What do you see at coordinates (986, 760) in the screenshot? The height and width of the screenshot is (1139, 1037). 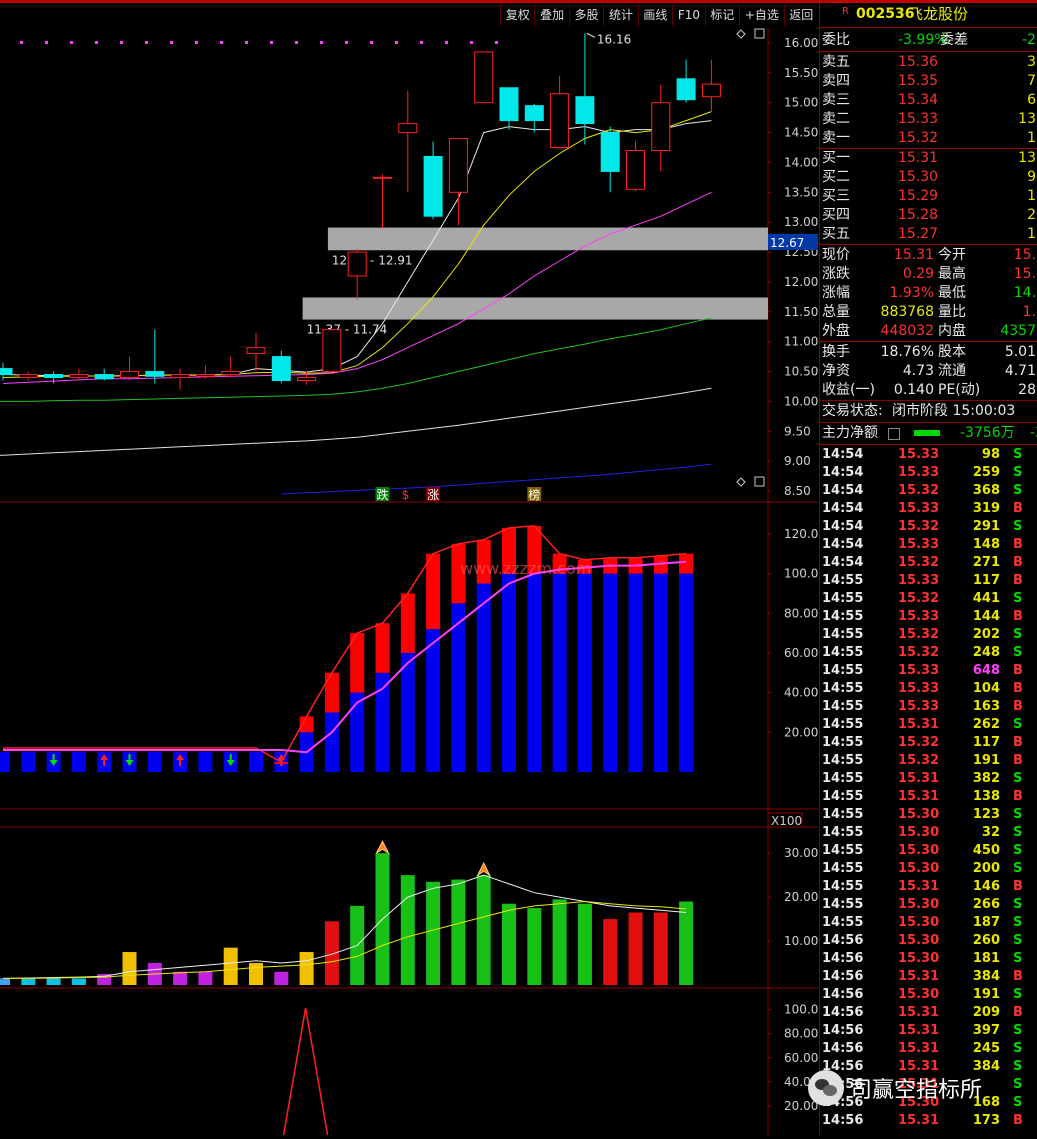 I see `tick-volume: 191` at bounding box center [986, 760].